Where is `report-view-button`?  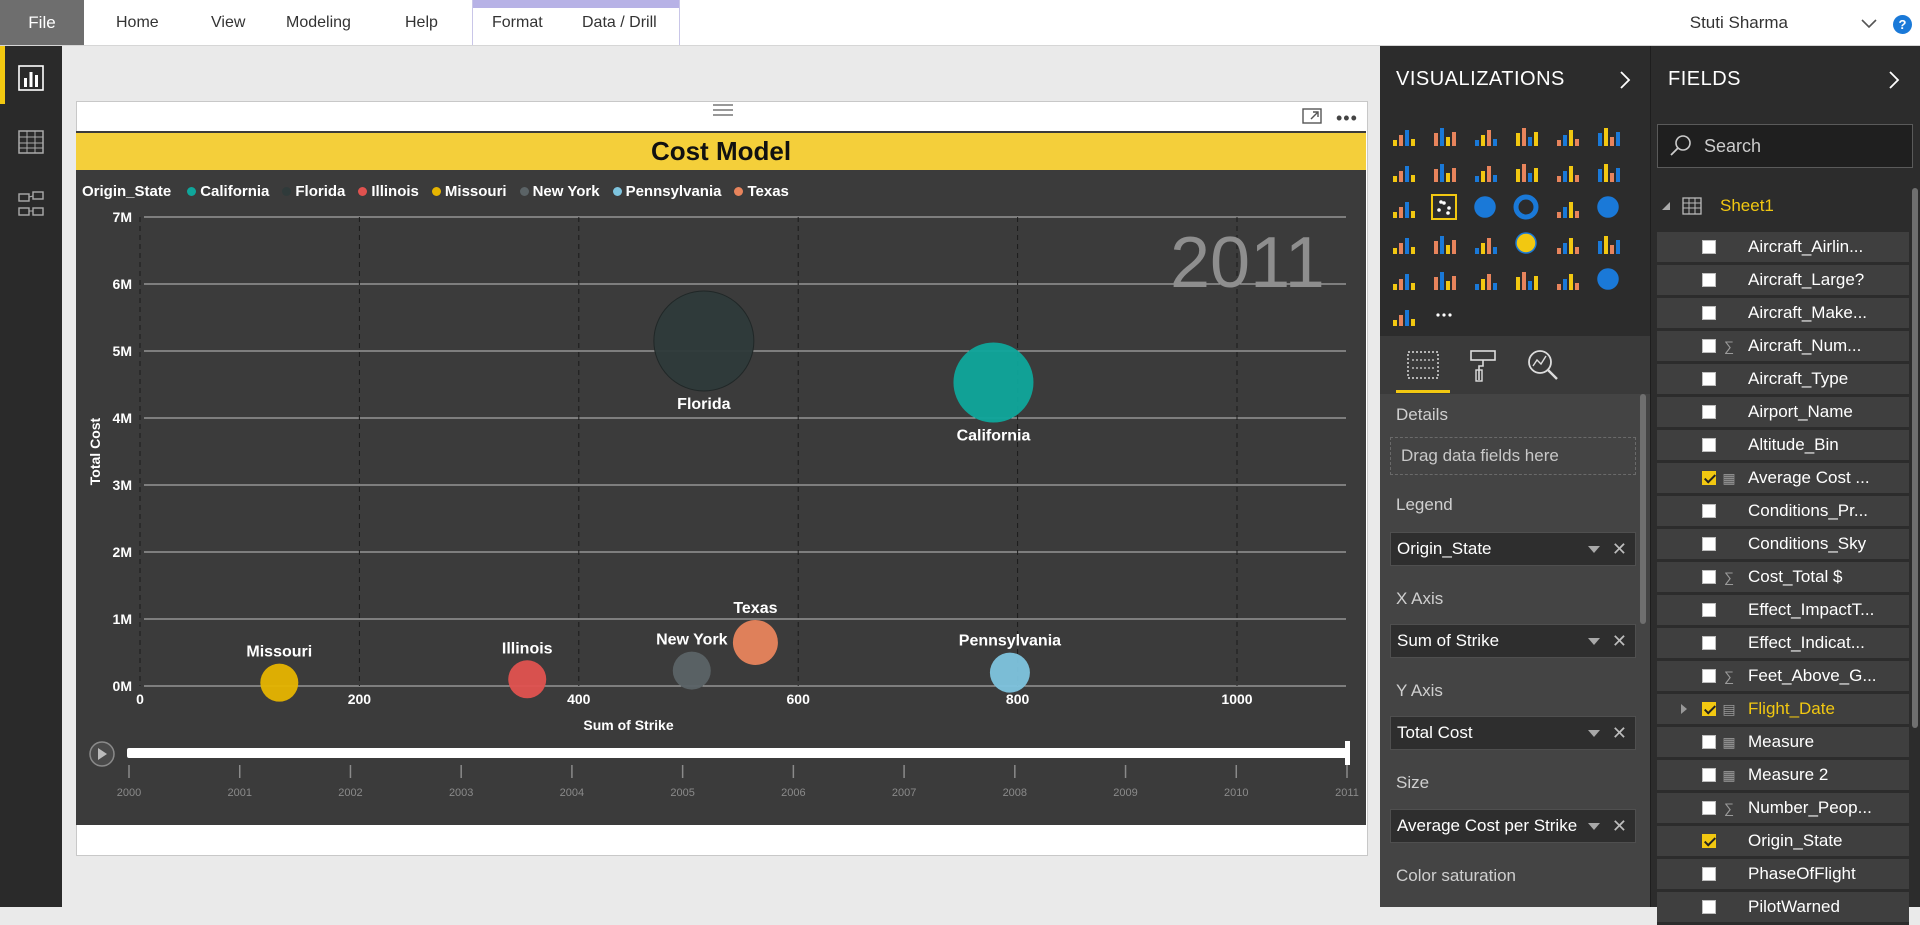
report-view-button is located at coordinates (31, 78).